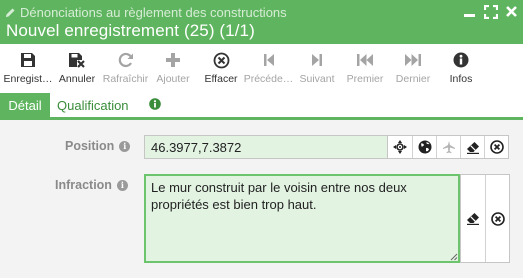  I want to click on next-icon, so click(317, 60).